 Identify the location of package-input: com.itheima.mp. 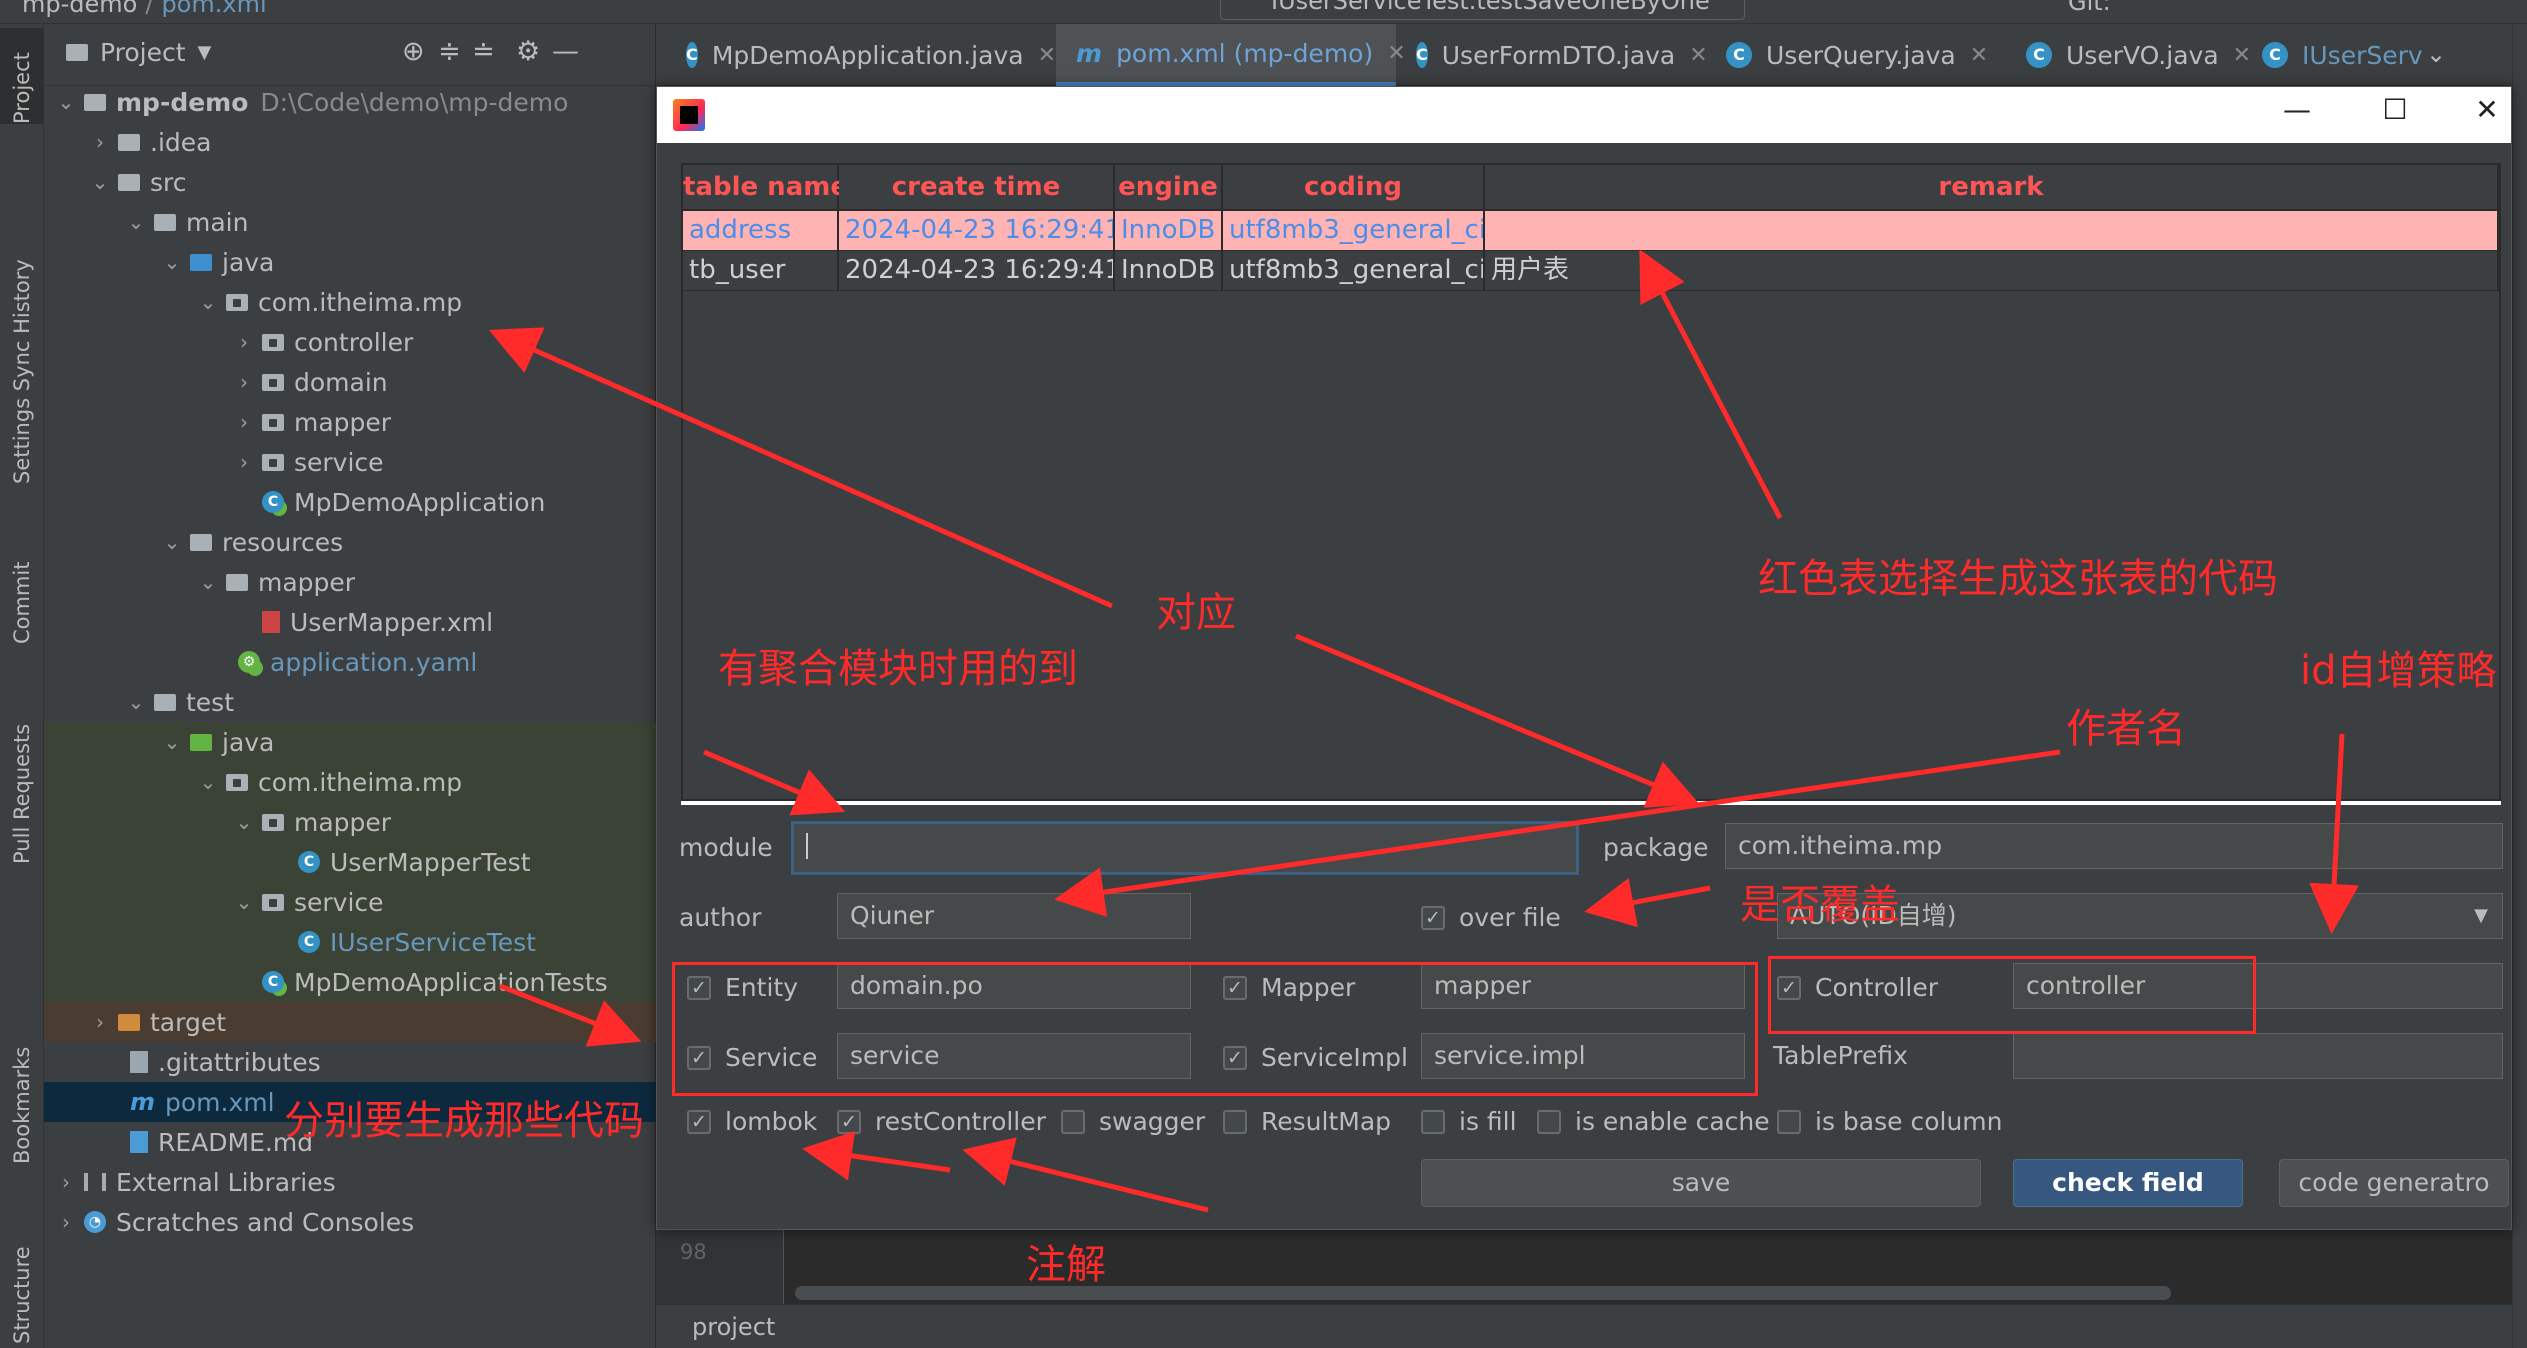
(2114, 846).